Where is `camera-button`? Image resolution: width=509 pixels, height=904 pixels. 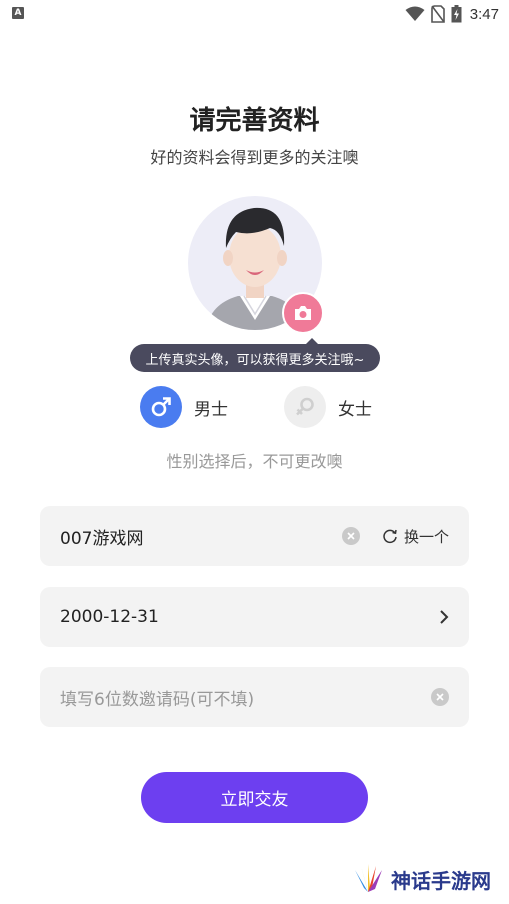
camera-button is located at coordinates (303, 313).